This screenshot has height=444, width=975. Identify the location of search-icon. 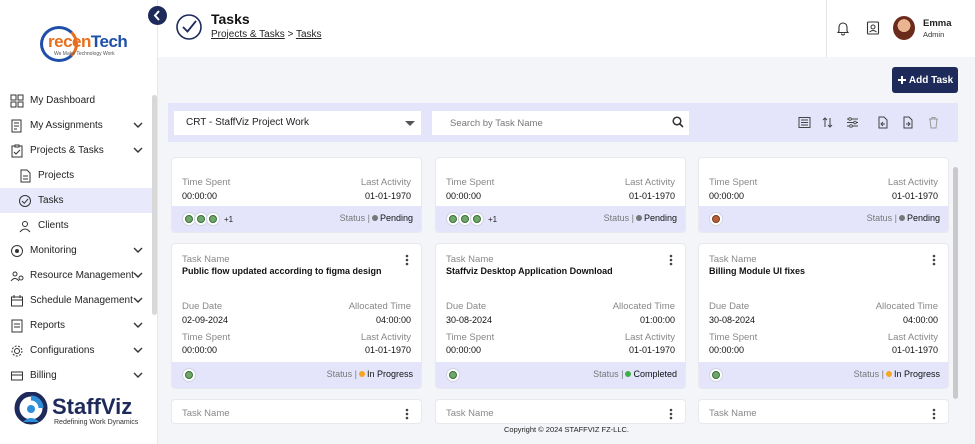
(678, 122).